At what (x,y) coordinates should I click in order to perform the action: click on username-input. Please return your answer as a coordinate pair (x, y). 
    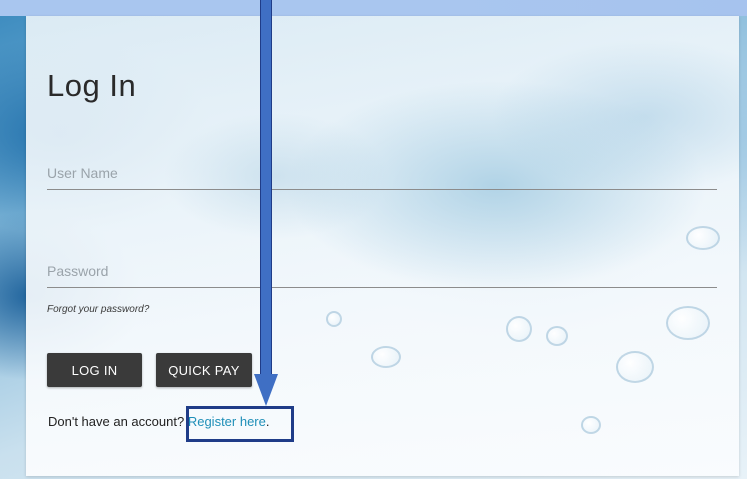
    Looking at the image, I should click on (382, 176).